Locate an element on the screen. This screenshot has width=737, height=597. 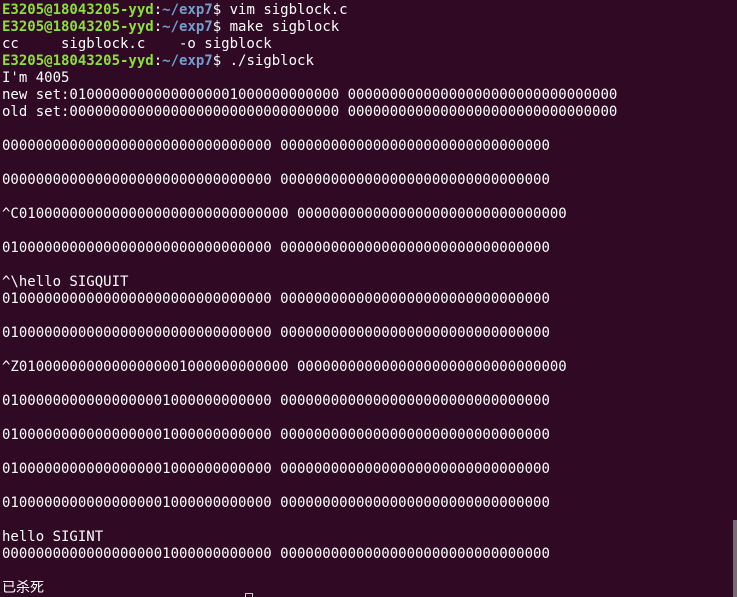
command-text: make sigblock is located at coordinates (280, 27).